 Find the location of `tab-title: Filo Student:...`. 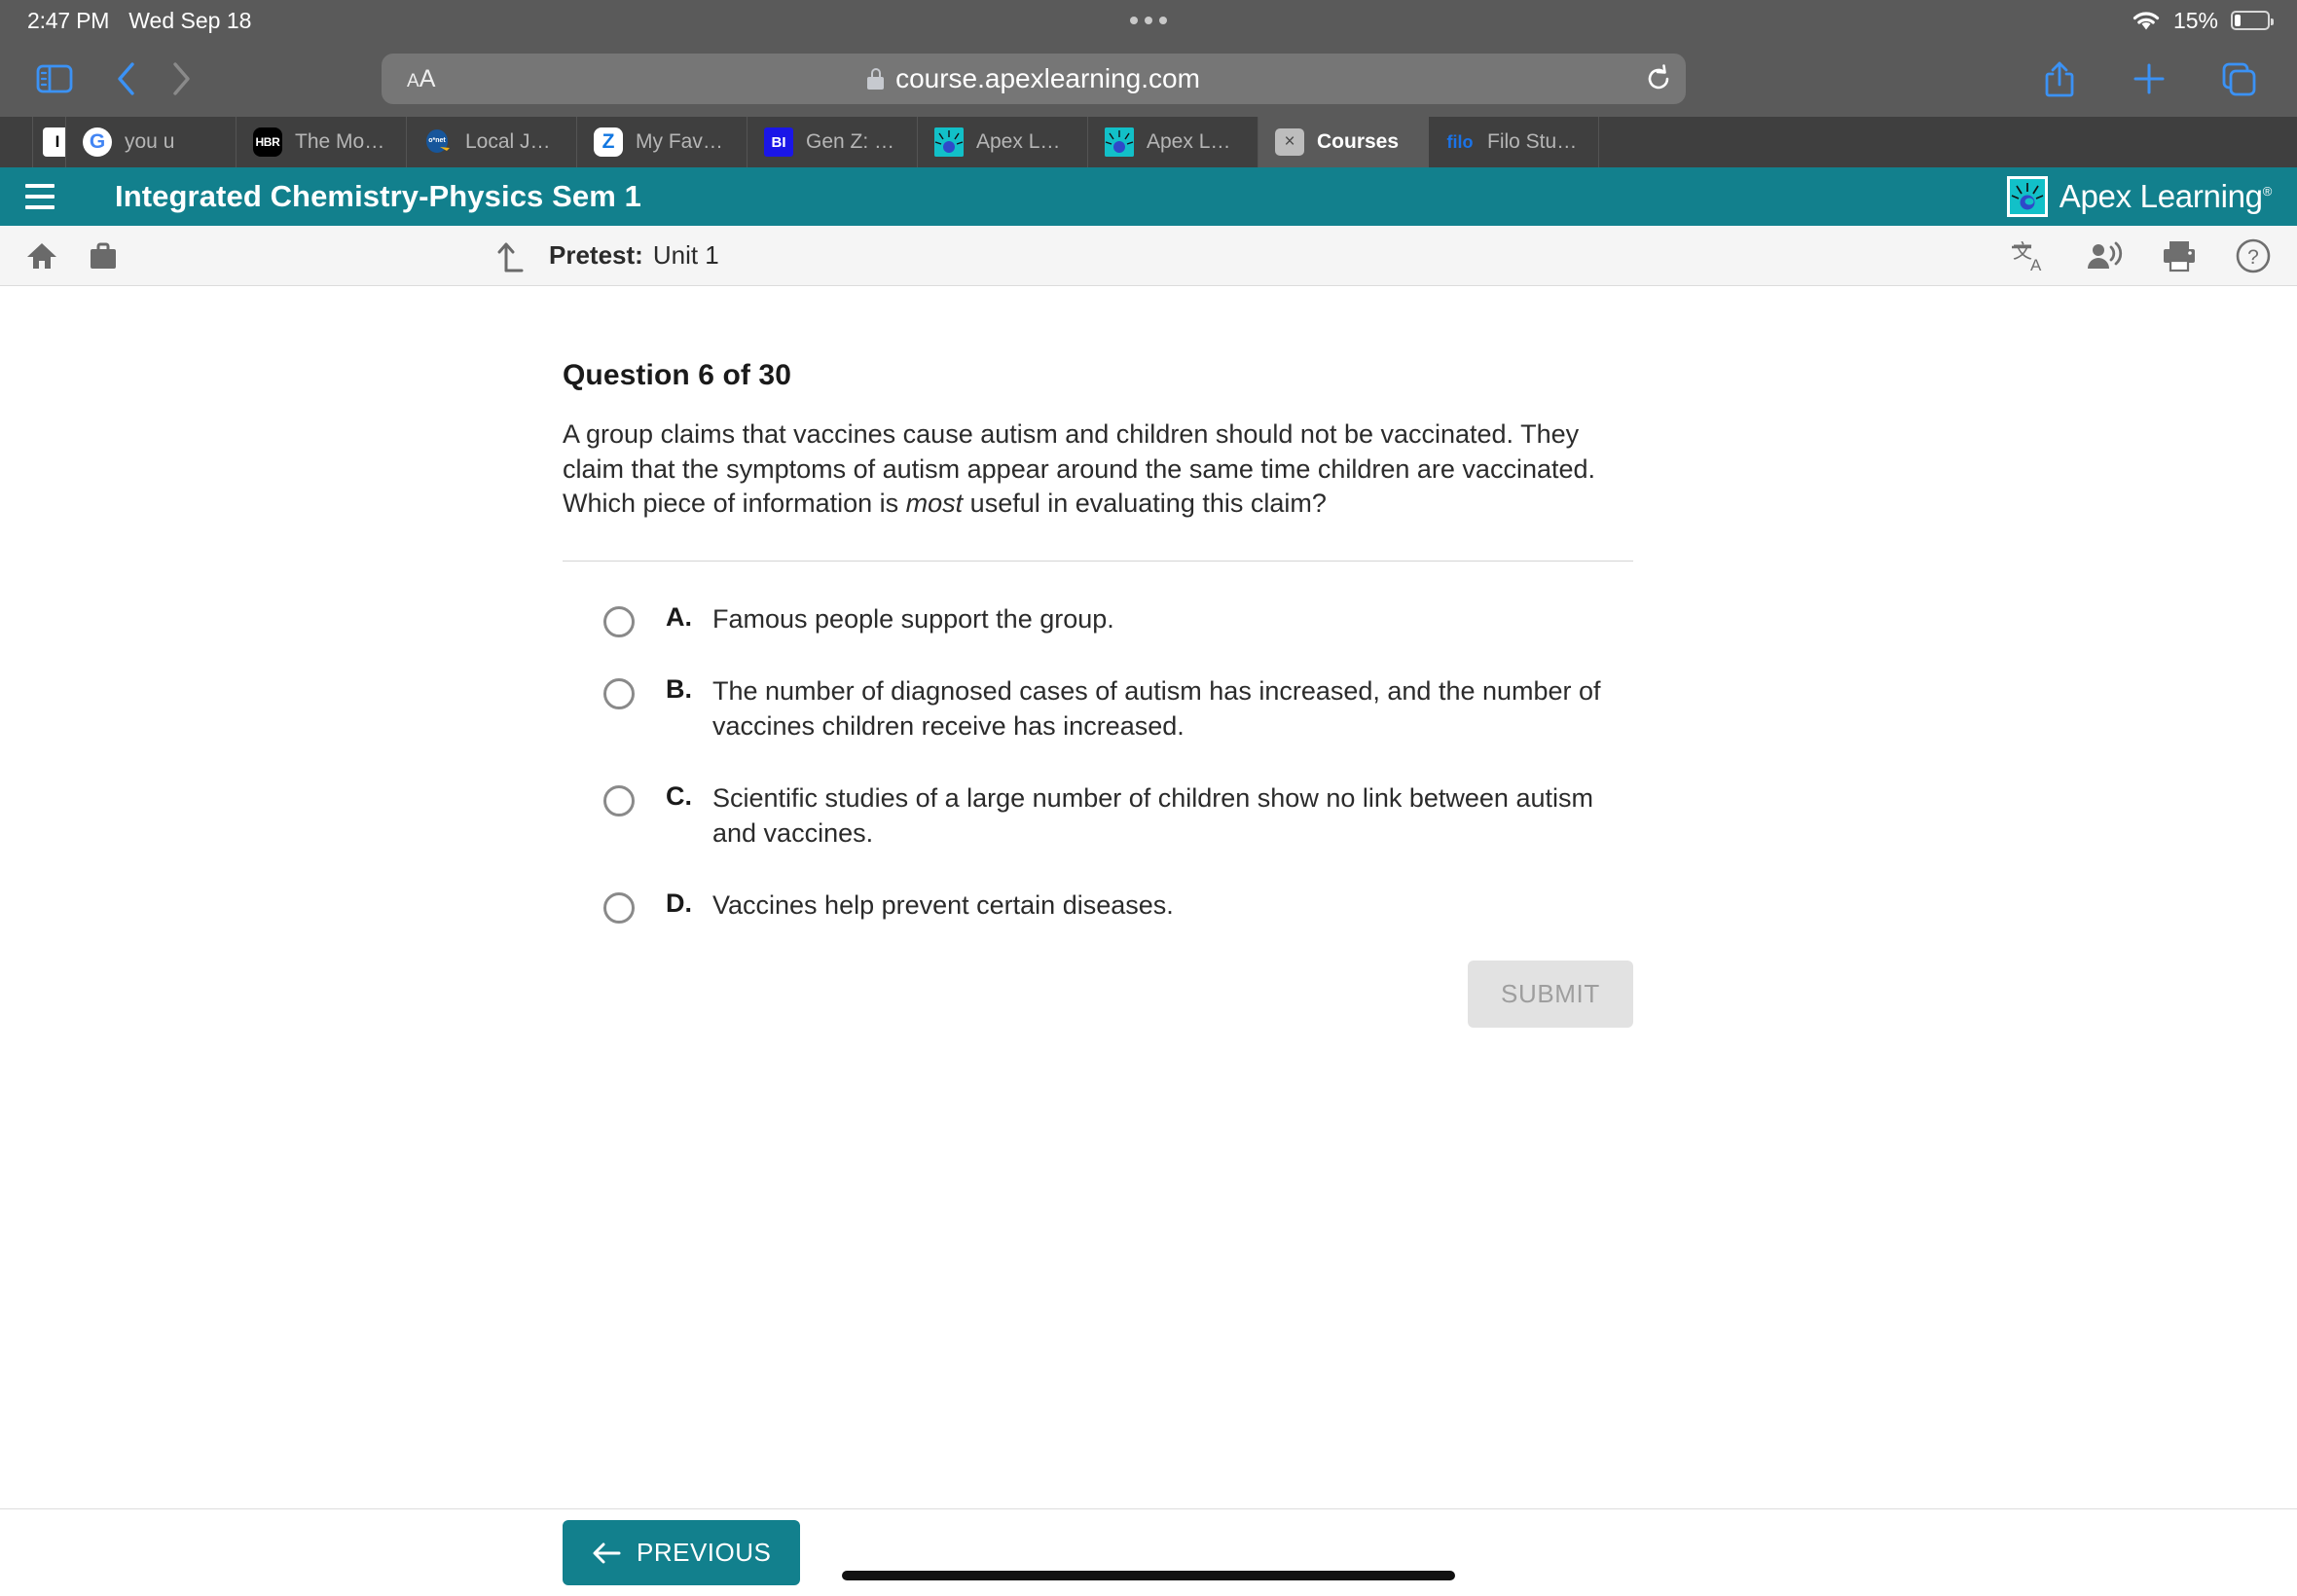

tab-title: Filo Student:... is located at coordinates (1534, 142).